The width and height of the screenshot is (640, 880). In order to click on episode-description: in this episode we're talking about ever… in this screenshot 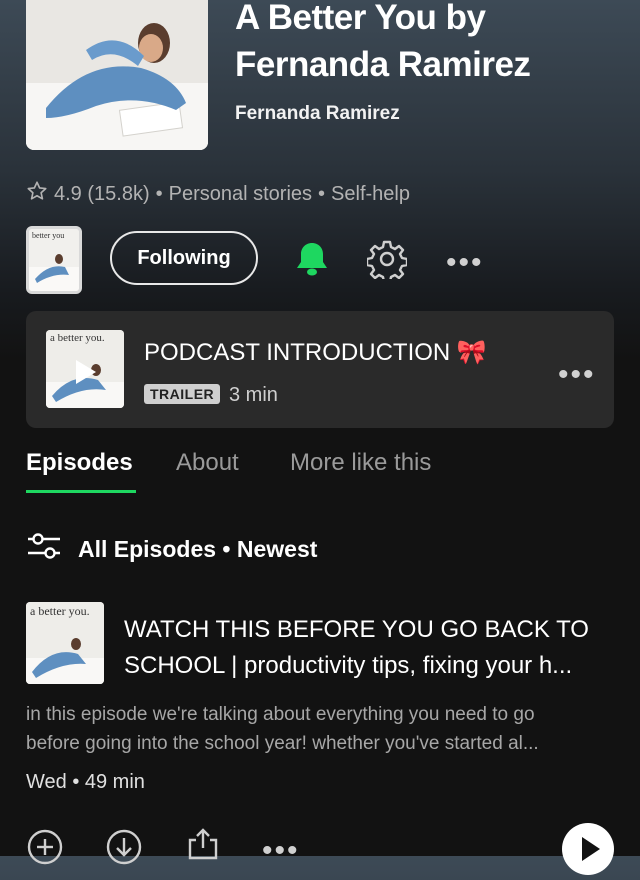, I will do `click(282, 729)`.